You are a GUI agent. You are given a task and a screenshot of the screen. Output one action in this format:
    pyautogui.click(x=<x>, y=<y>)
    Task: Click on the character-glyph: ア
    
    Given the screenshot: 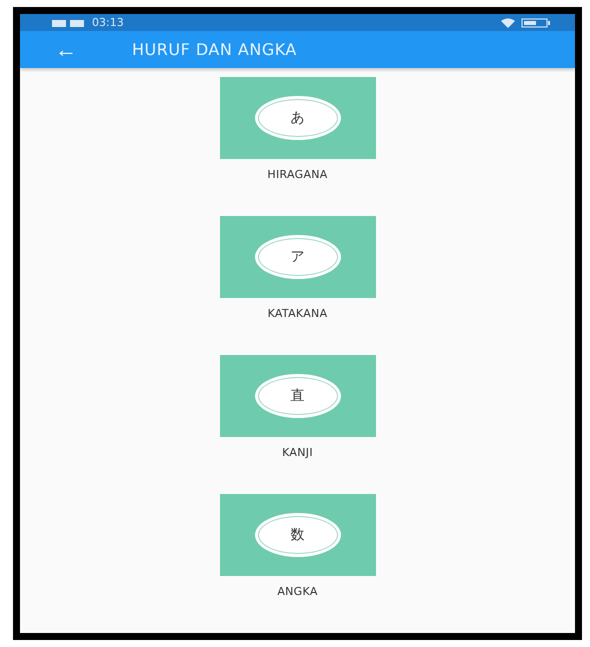 What is the action you would take?
    pyautogui.click(x=297, y=257)
    